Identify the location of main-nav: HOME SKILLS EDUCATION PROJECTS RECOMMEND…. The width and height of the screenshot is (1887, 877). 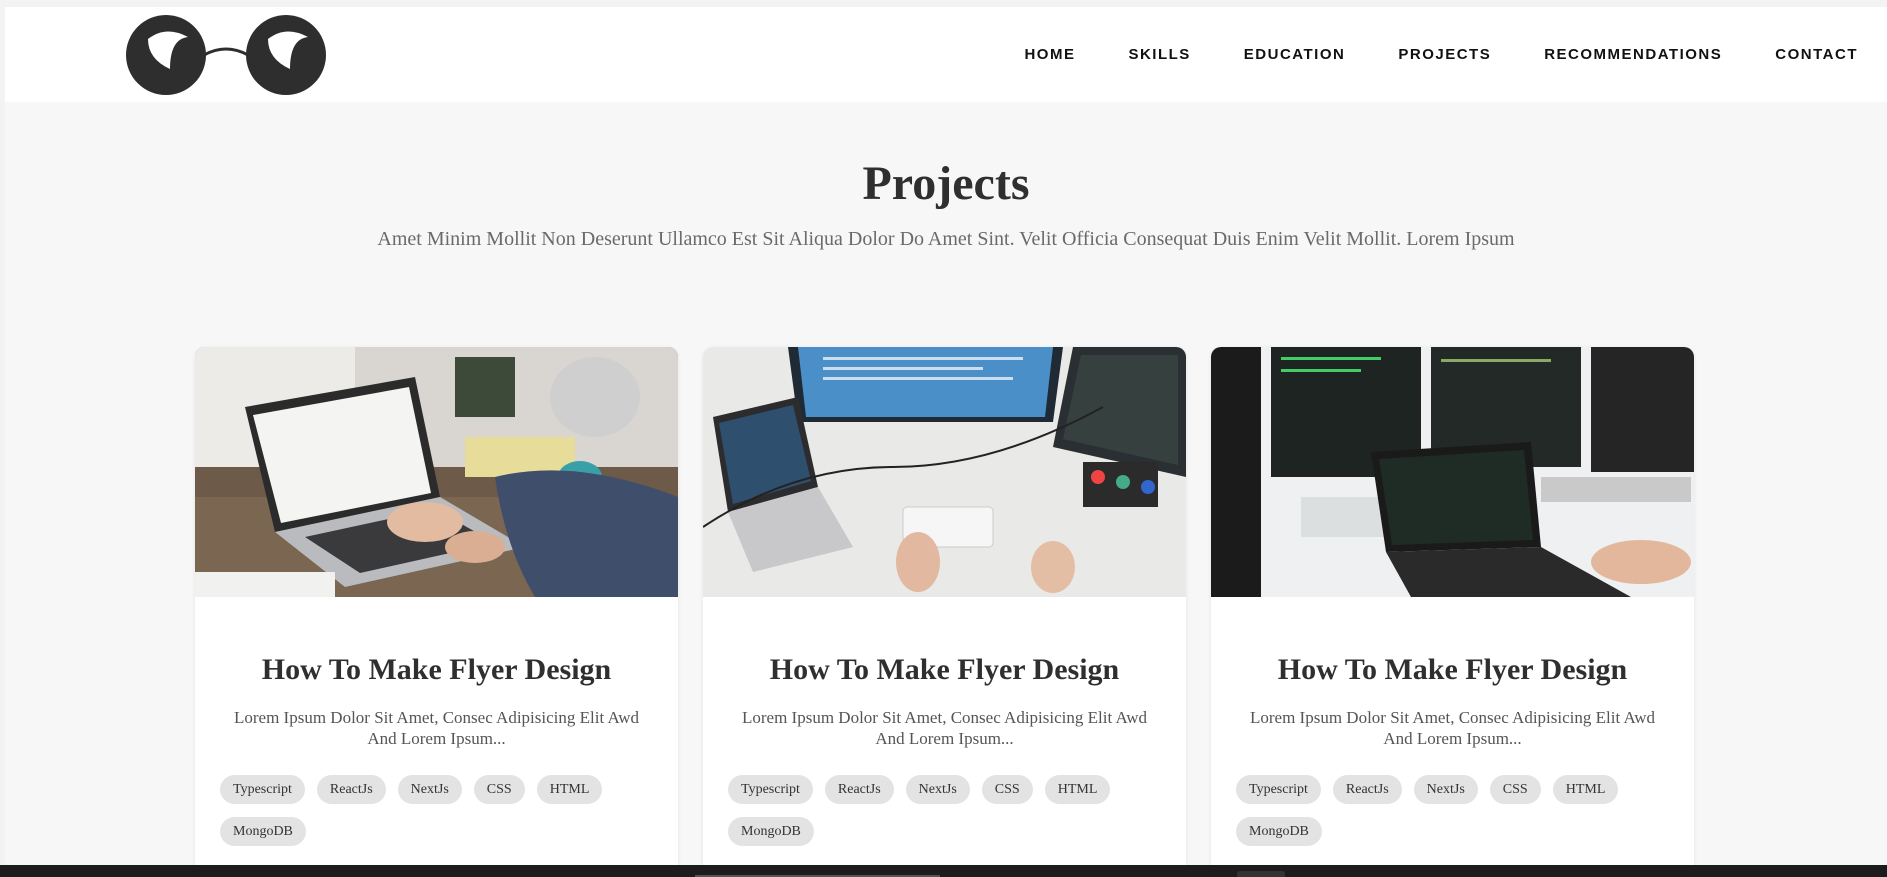
(1441, 54).